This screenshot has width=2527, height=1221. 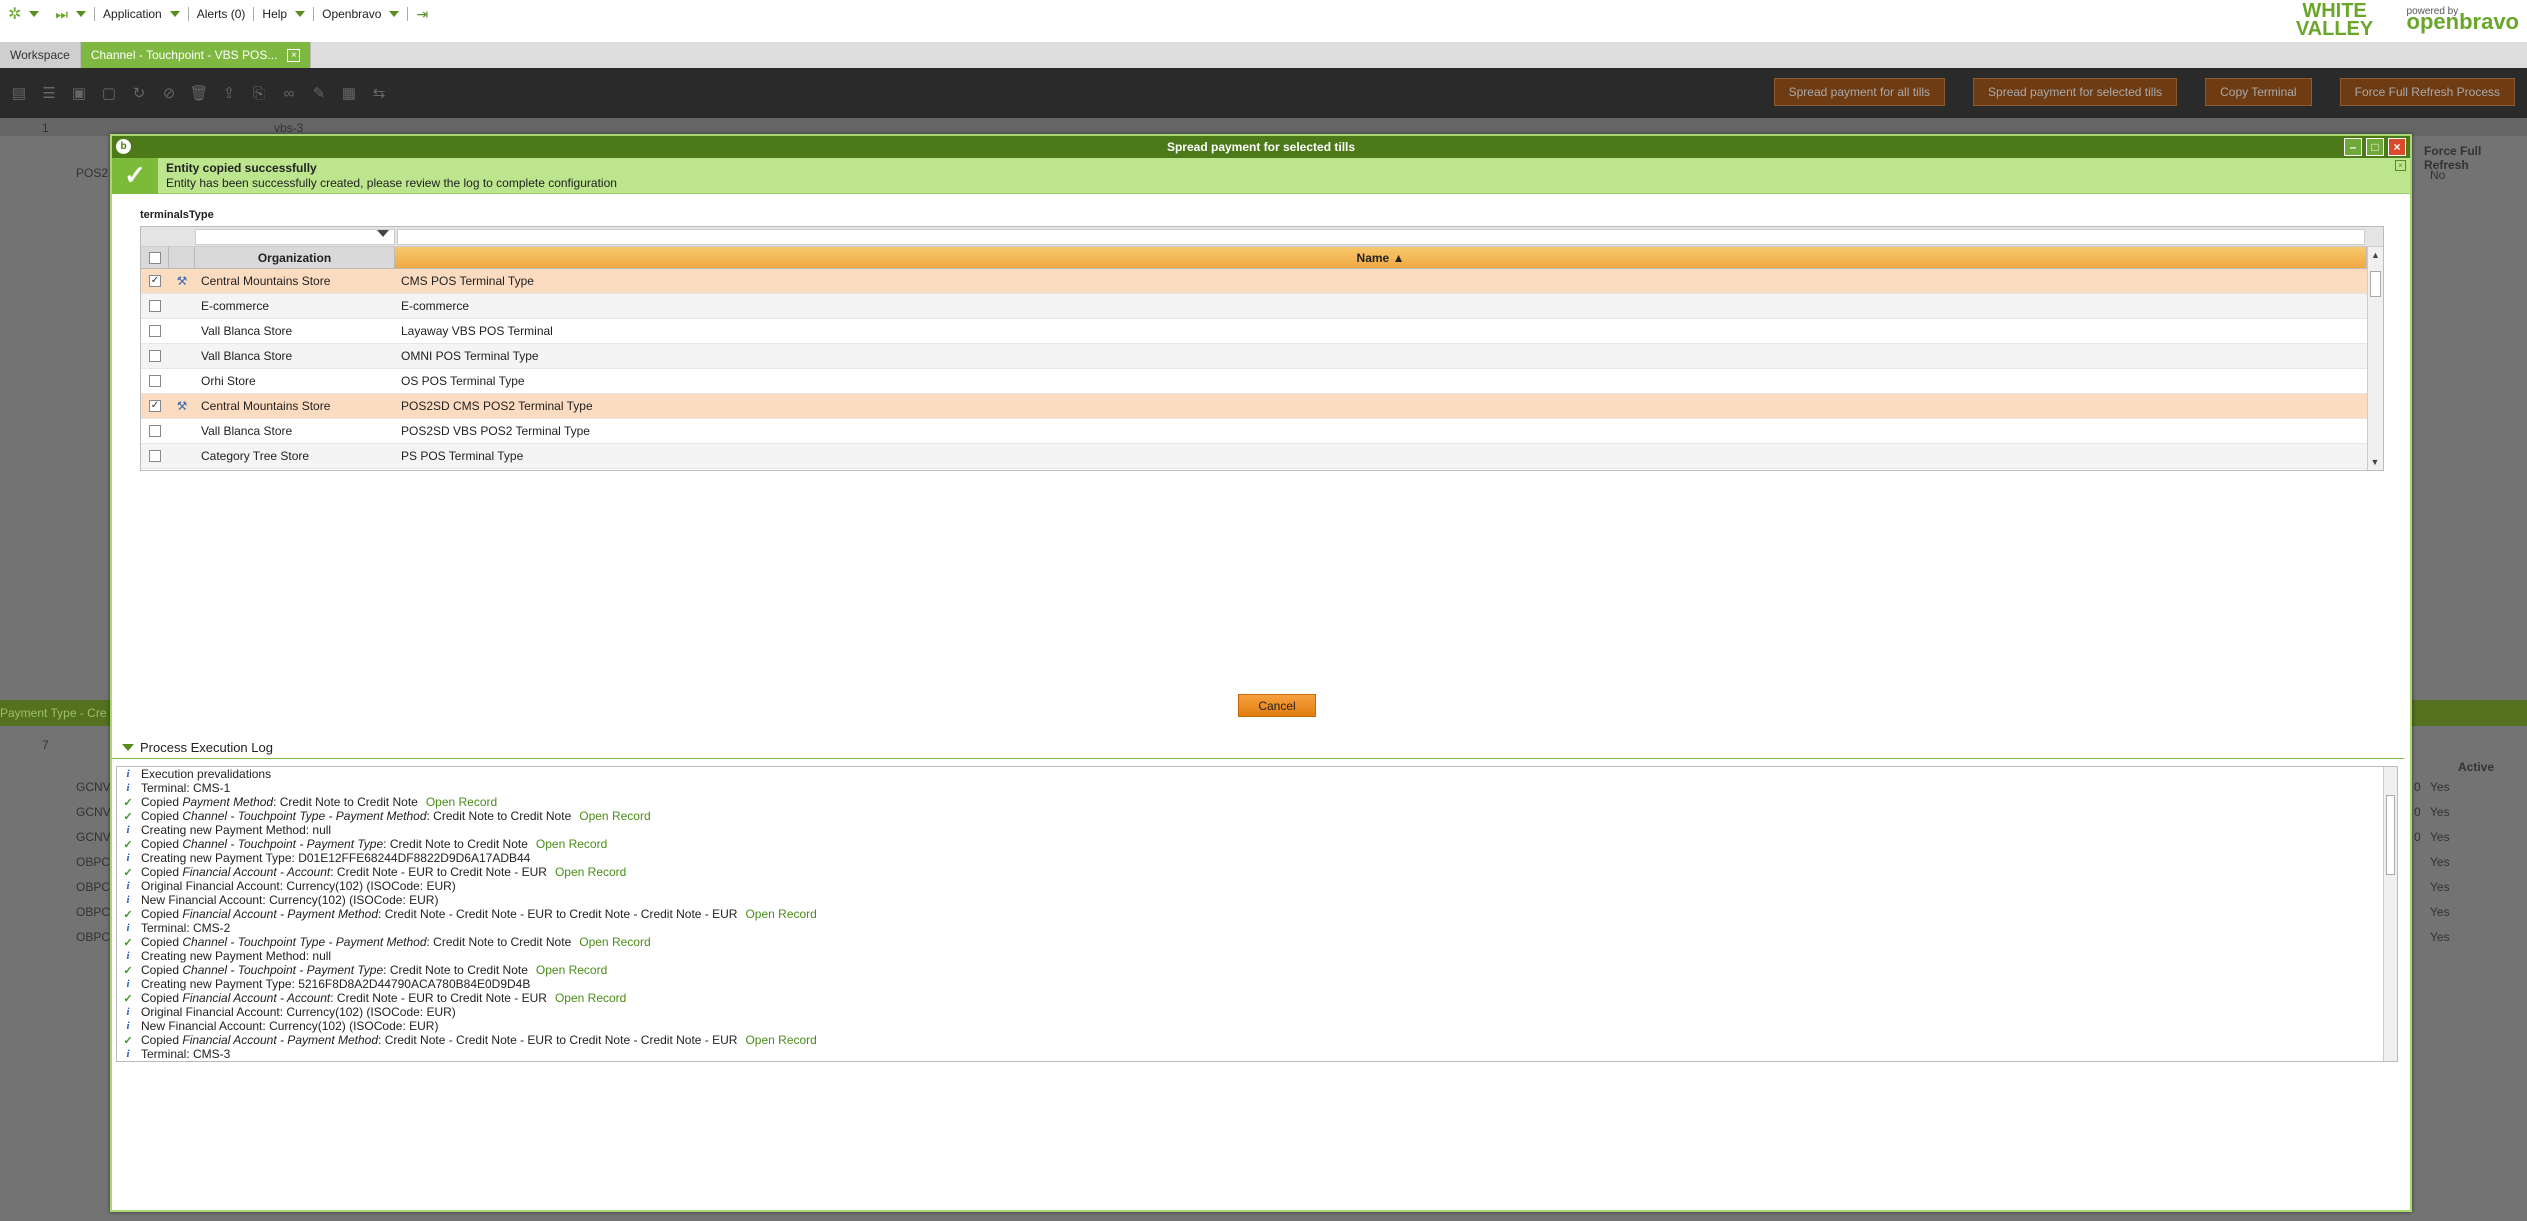 What do you see at coordinates (2375, 147) in the screenshot?
I see `maximize-icon: □` at bounding box center [2375, 147].